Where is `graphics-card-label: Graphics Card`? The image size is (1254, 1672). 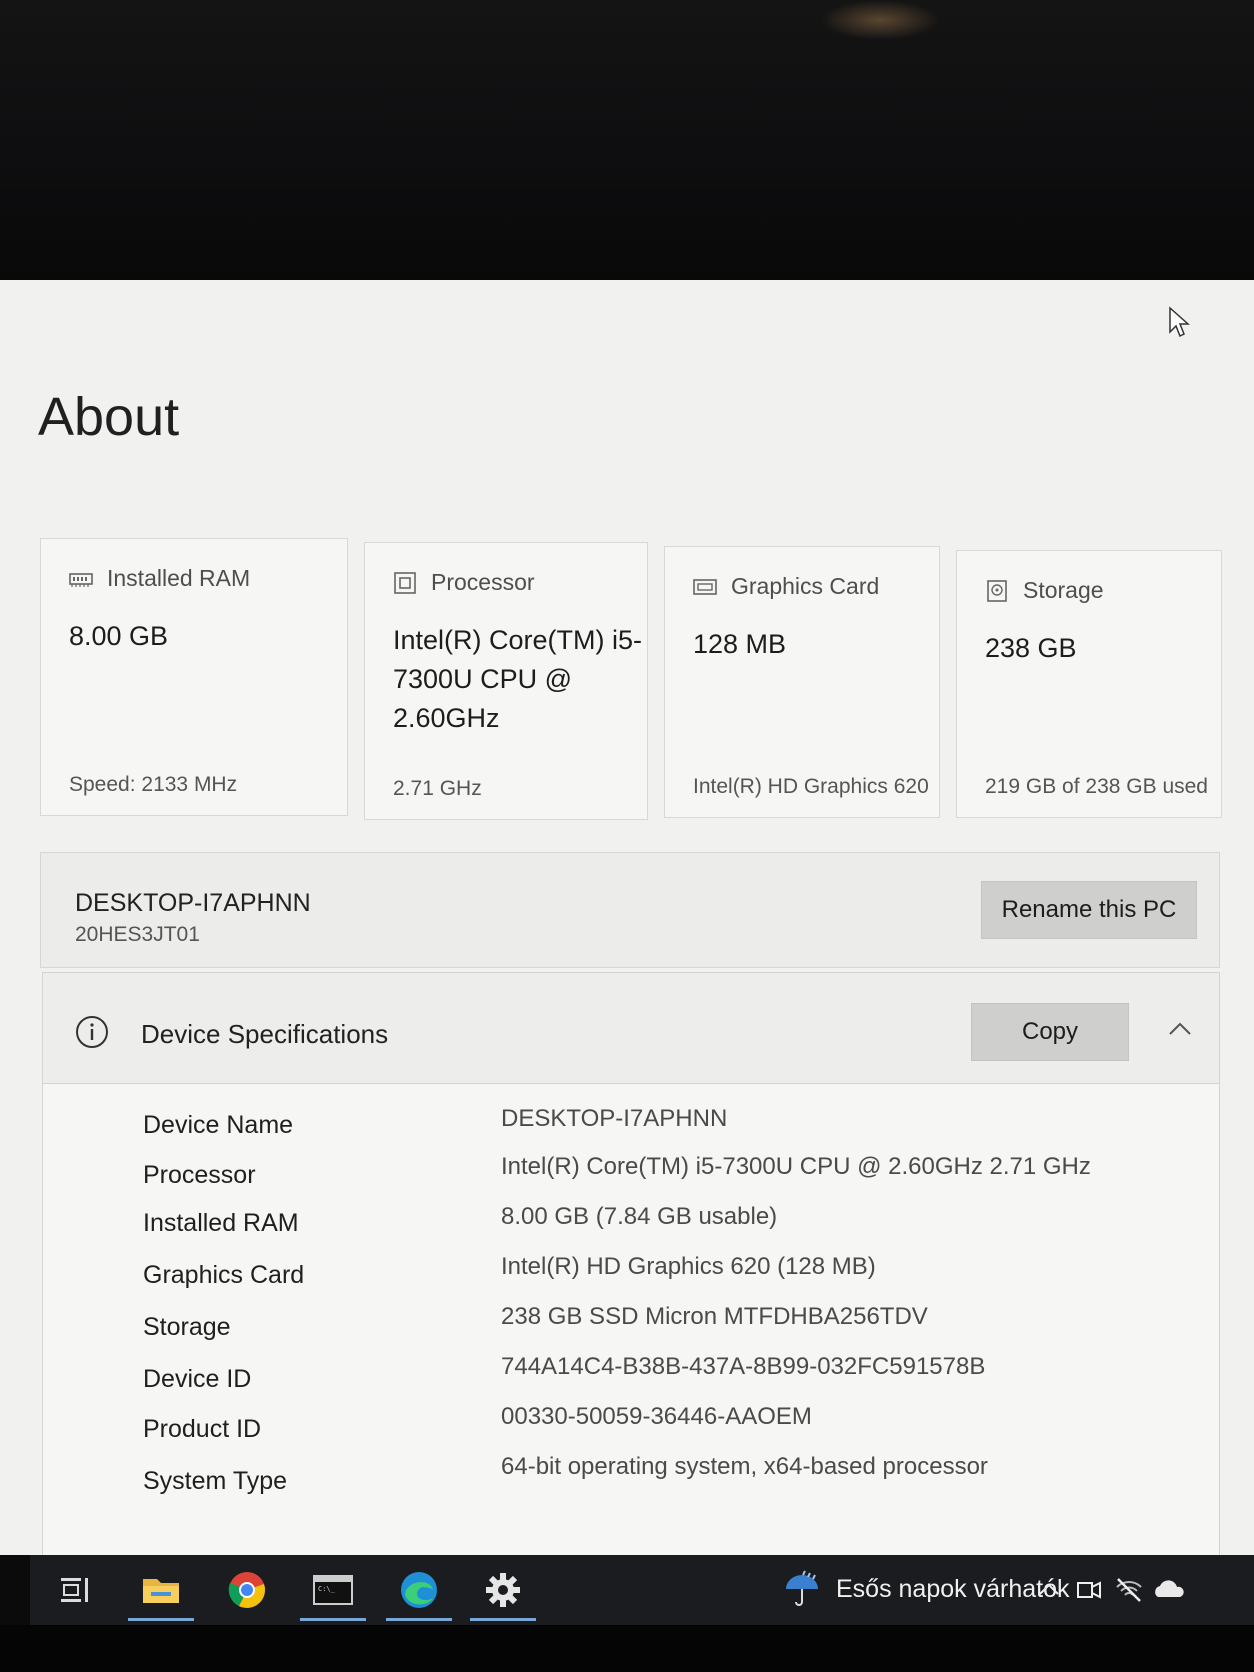 graphics-card-label: Graphics Card is located at coordinates (805, 586).